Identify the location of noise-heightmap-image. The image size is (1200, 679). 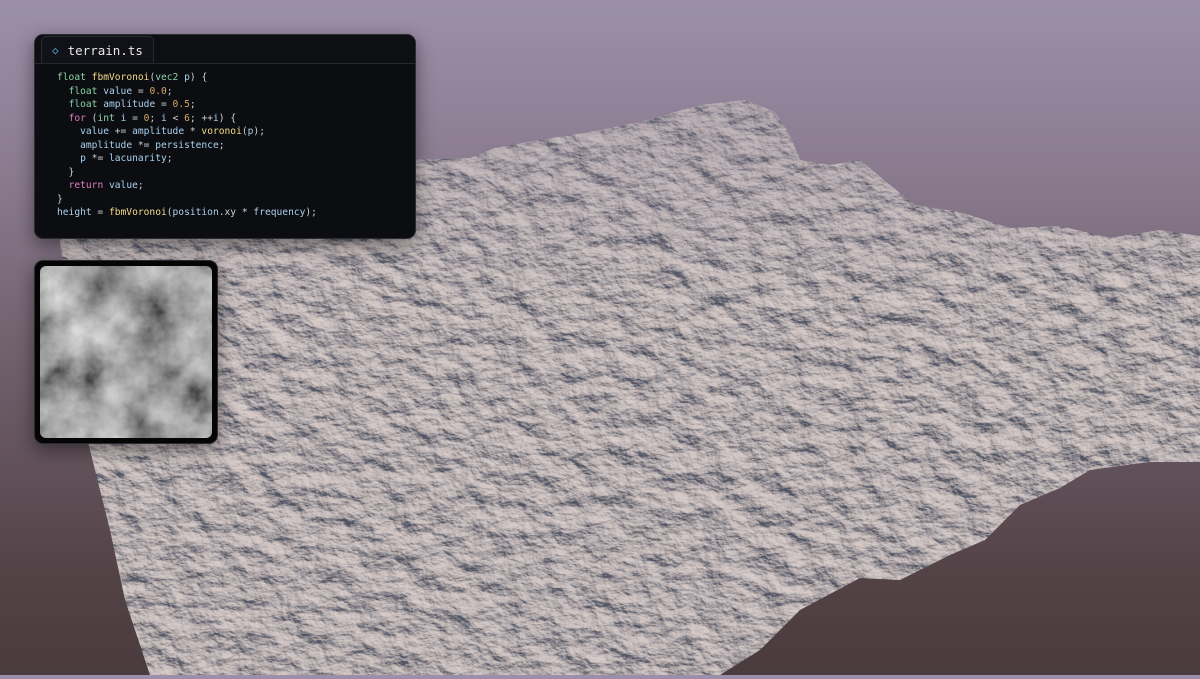
(126, 352).